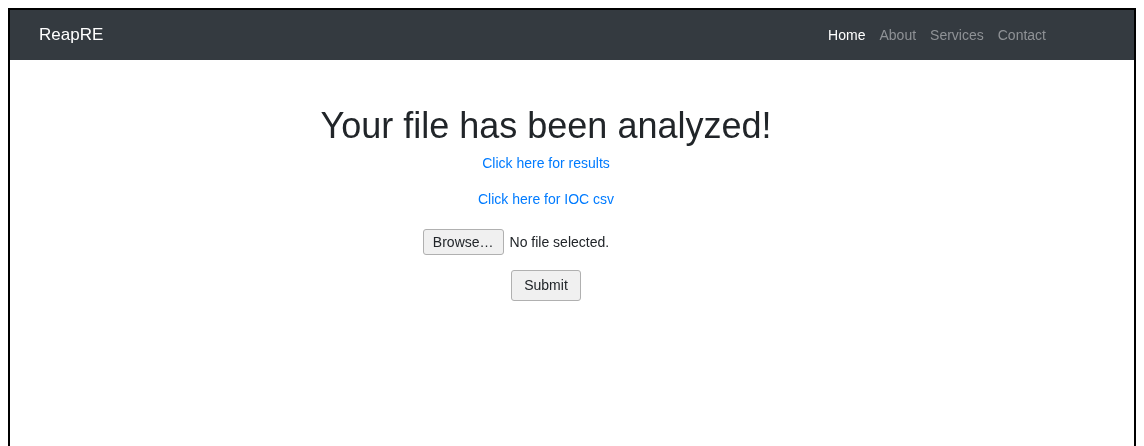  What do you see at coordinates (546, 163) in the screenshot?
I see `download-link: Click here for results` at bounding box center [546, 163].